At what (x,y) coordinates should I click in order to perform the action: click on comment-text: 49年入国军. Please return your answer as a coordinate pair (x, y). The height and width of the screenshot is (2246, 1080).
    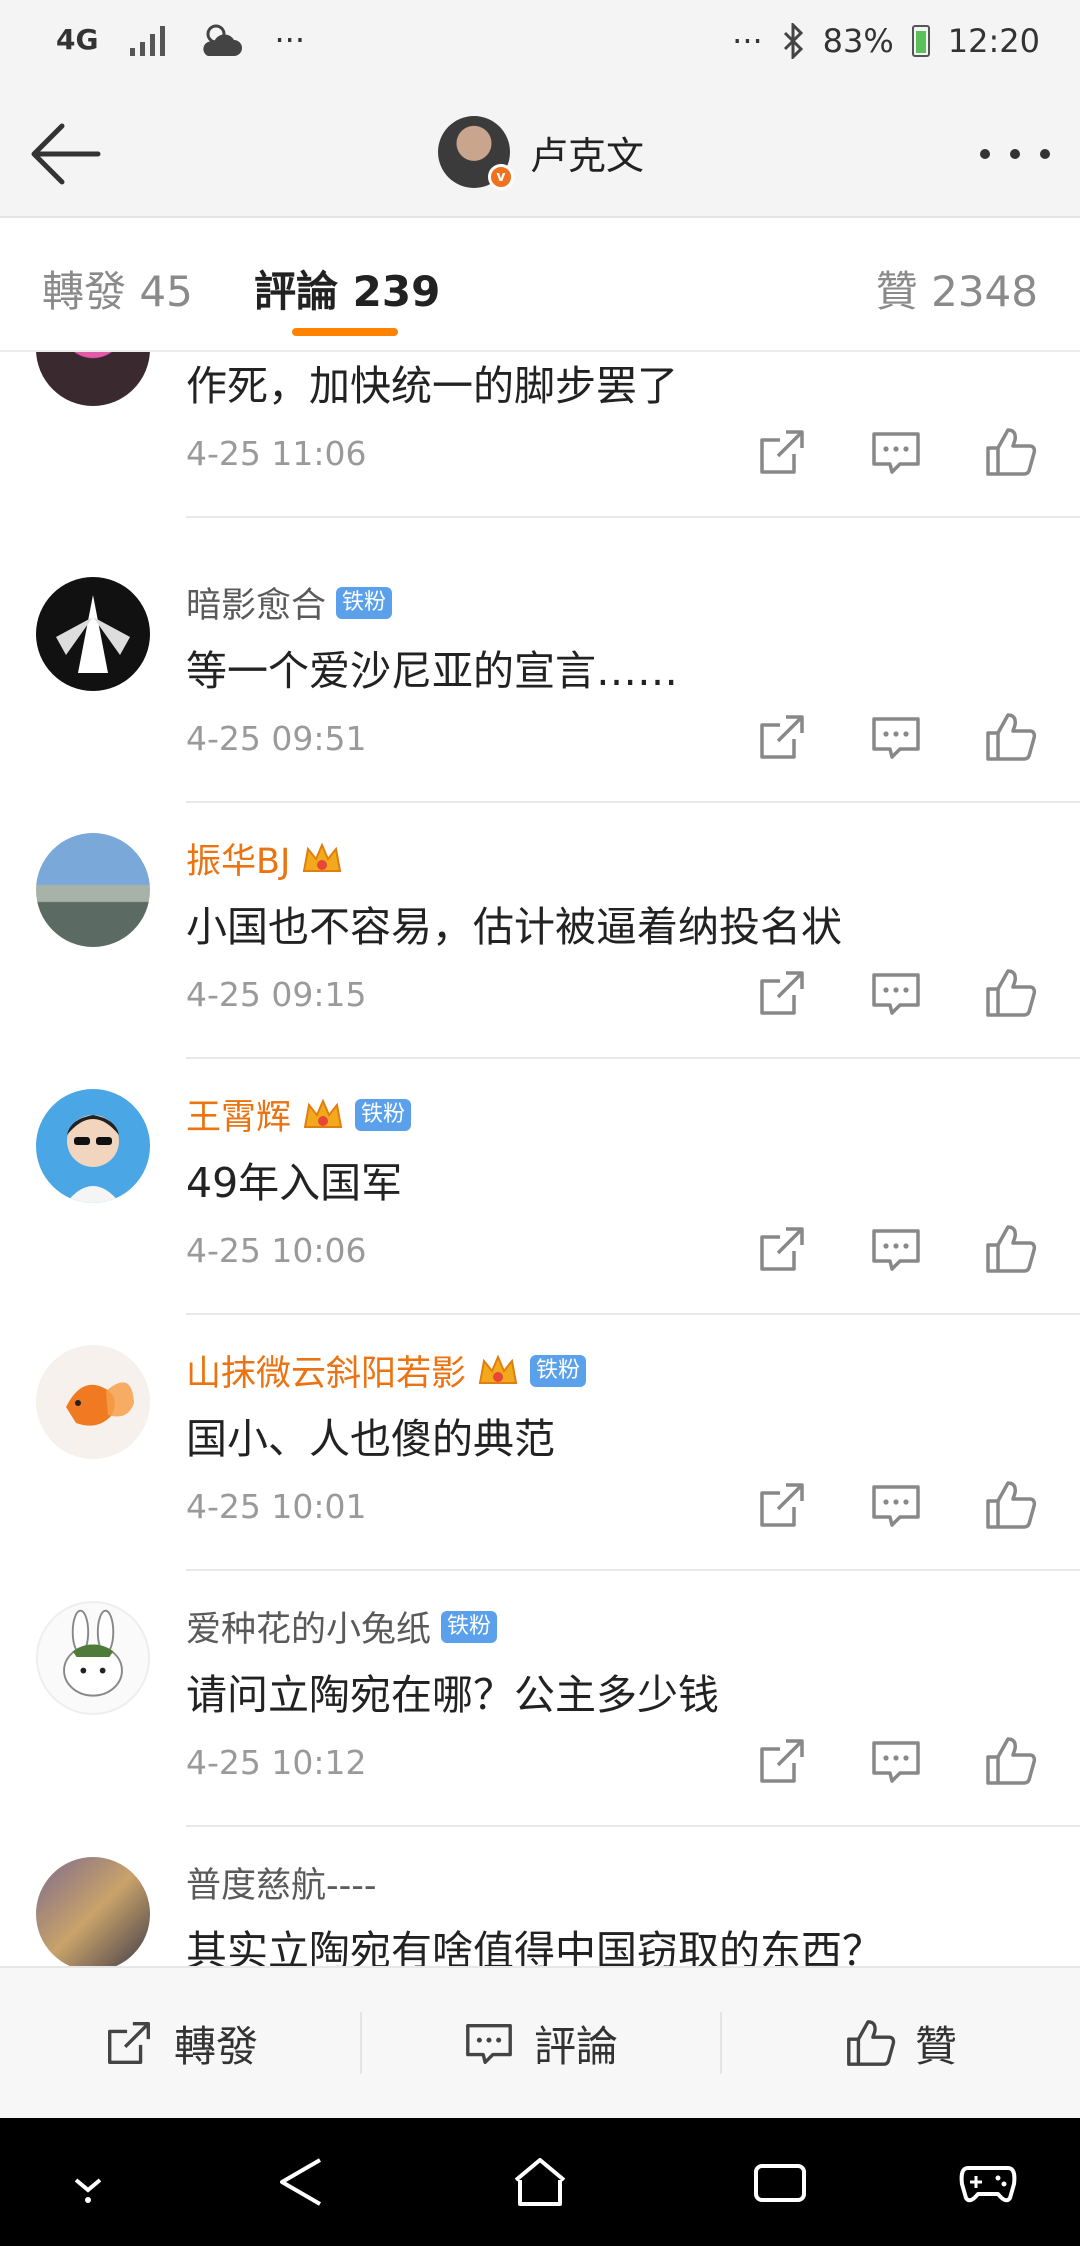
    Looking at the image, I should click on (294, 1183).